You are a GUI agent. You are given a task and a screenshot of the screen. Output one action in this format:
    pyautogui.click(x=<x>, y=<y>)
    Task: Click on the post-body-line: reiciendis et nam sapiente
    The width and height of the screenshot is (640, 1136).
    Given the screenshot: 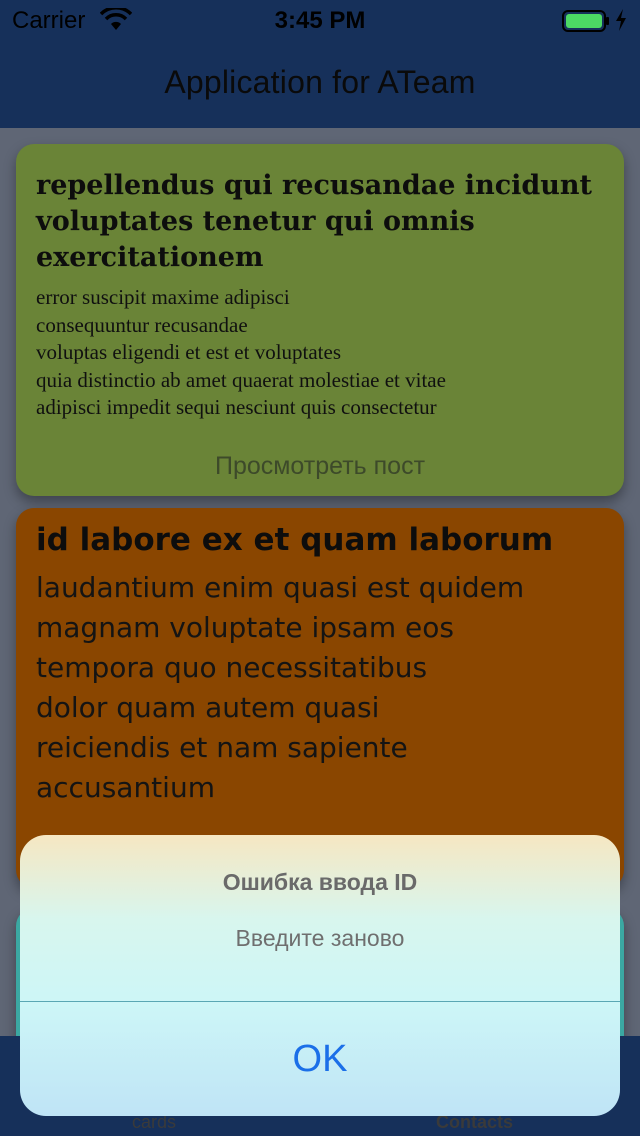 What is the action you would take?
    pyautogui.click(x=222, y=747)
    